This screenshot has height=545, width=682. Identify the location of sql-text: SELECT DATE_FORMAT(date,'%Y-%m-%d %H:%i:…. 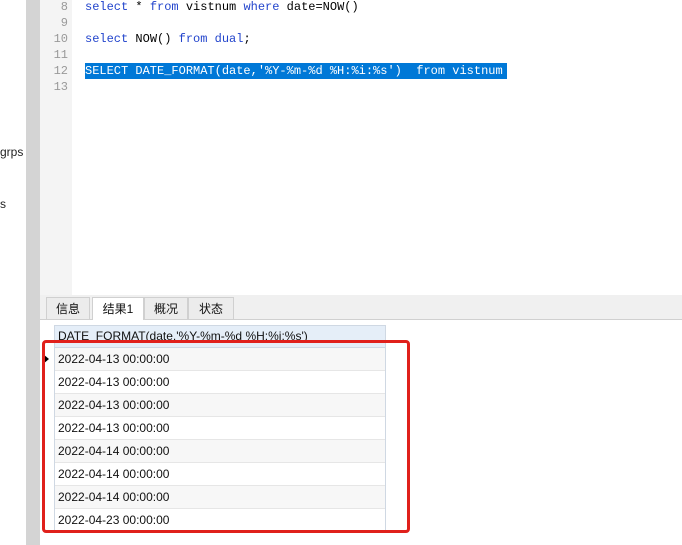
(294, 71).